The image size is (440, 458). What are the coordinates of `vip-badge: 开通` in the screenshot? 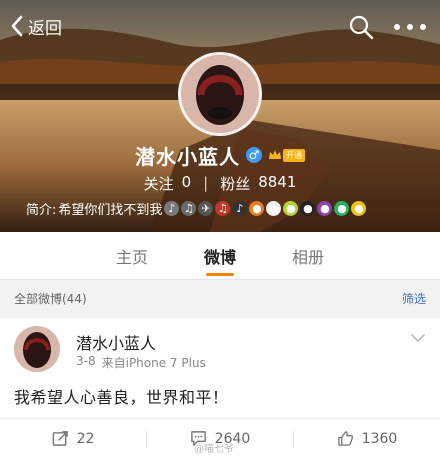 It's located at (286, 155).